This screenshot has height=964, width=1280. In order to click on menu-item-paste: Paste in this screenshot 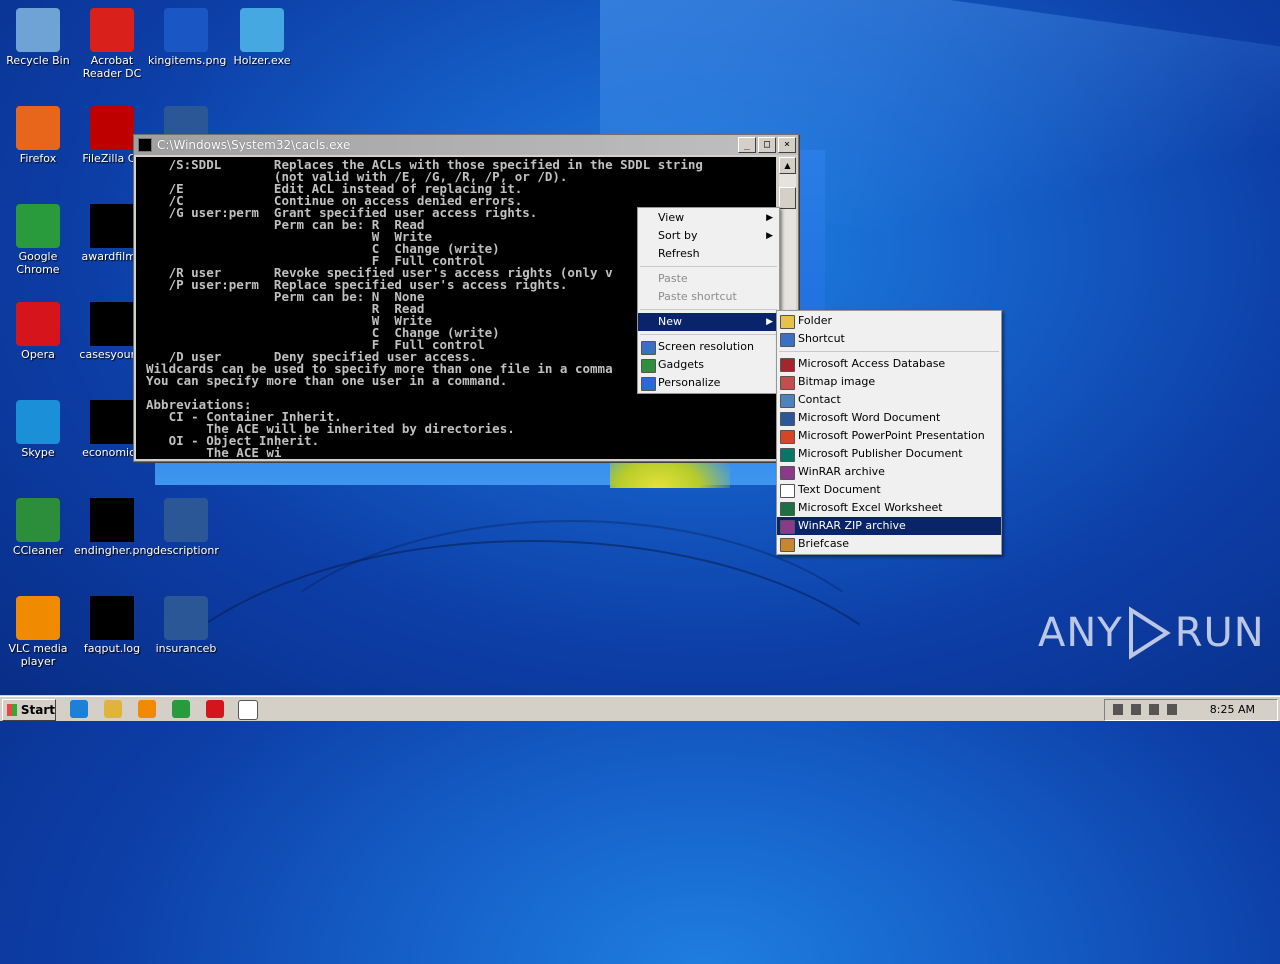, I will do `click(708, 279)`.